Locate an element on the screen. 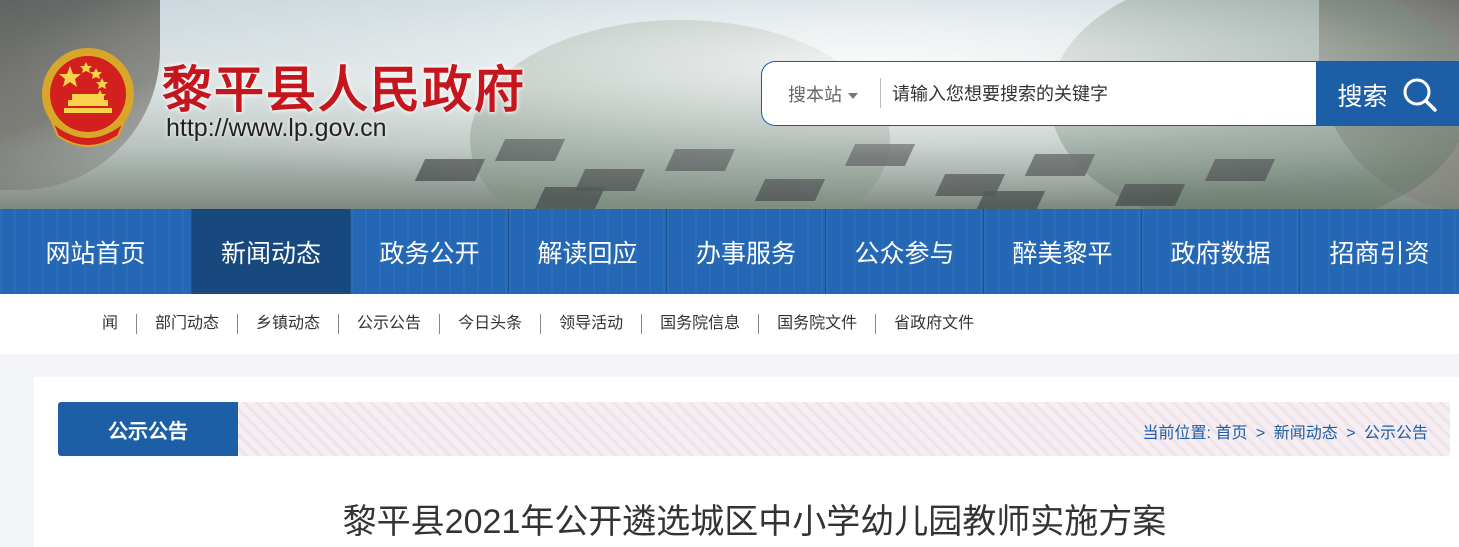  subnav-item-leader-activities: 领导活动 is located at coordinates (590, 324).